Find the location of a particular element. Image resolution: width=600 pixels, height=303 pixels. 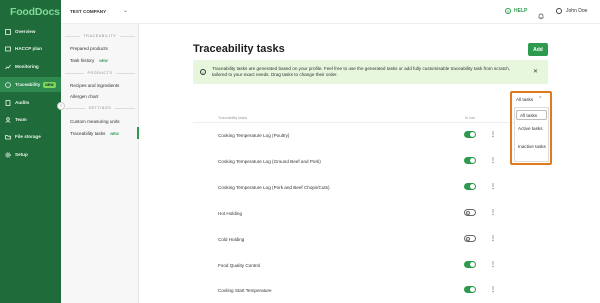

filter-option-inactive: Inactive tasks is located at coordinates (532, 147).